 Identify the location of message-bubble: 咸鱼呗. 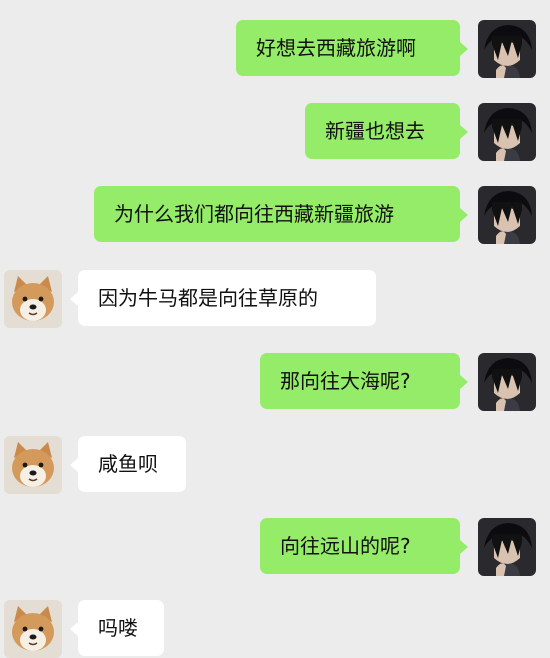
(128, 464).